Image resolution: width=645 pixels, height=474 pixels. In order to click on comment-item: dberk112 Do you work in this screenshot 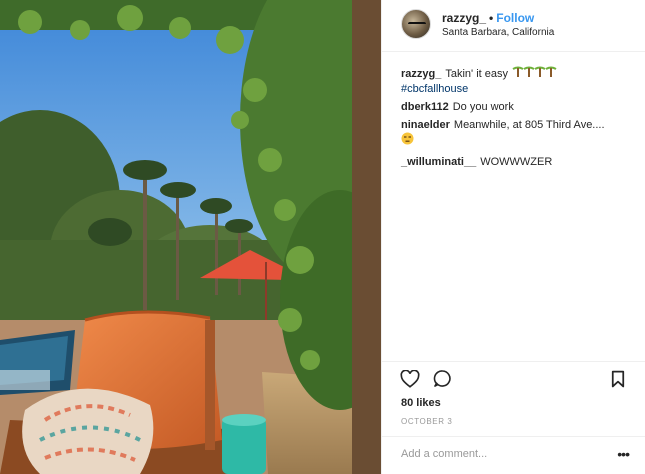, I will do `click(517, 107)`.